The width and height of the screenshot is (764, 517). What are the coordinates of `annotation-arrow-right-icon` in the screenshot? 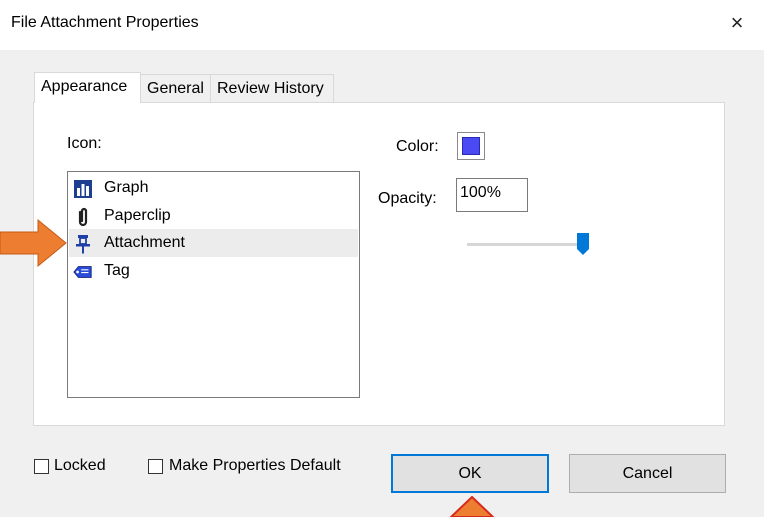 It's located at (33, 243).